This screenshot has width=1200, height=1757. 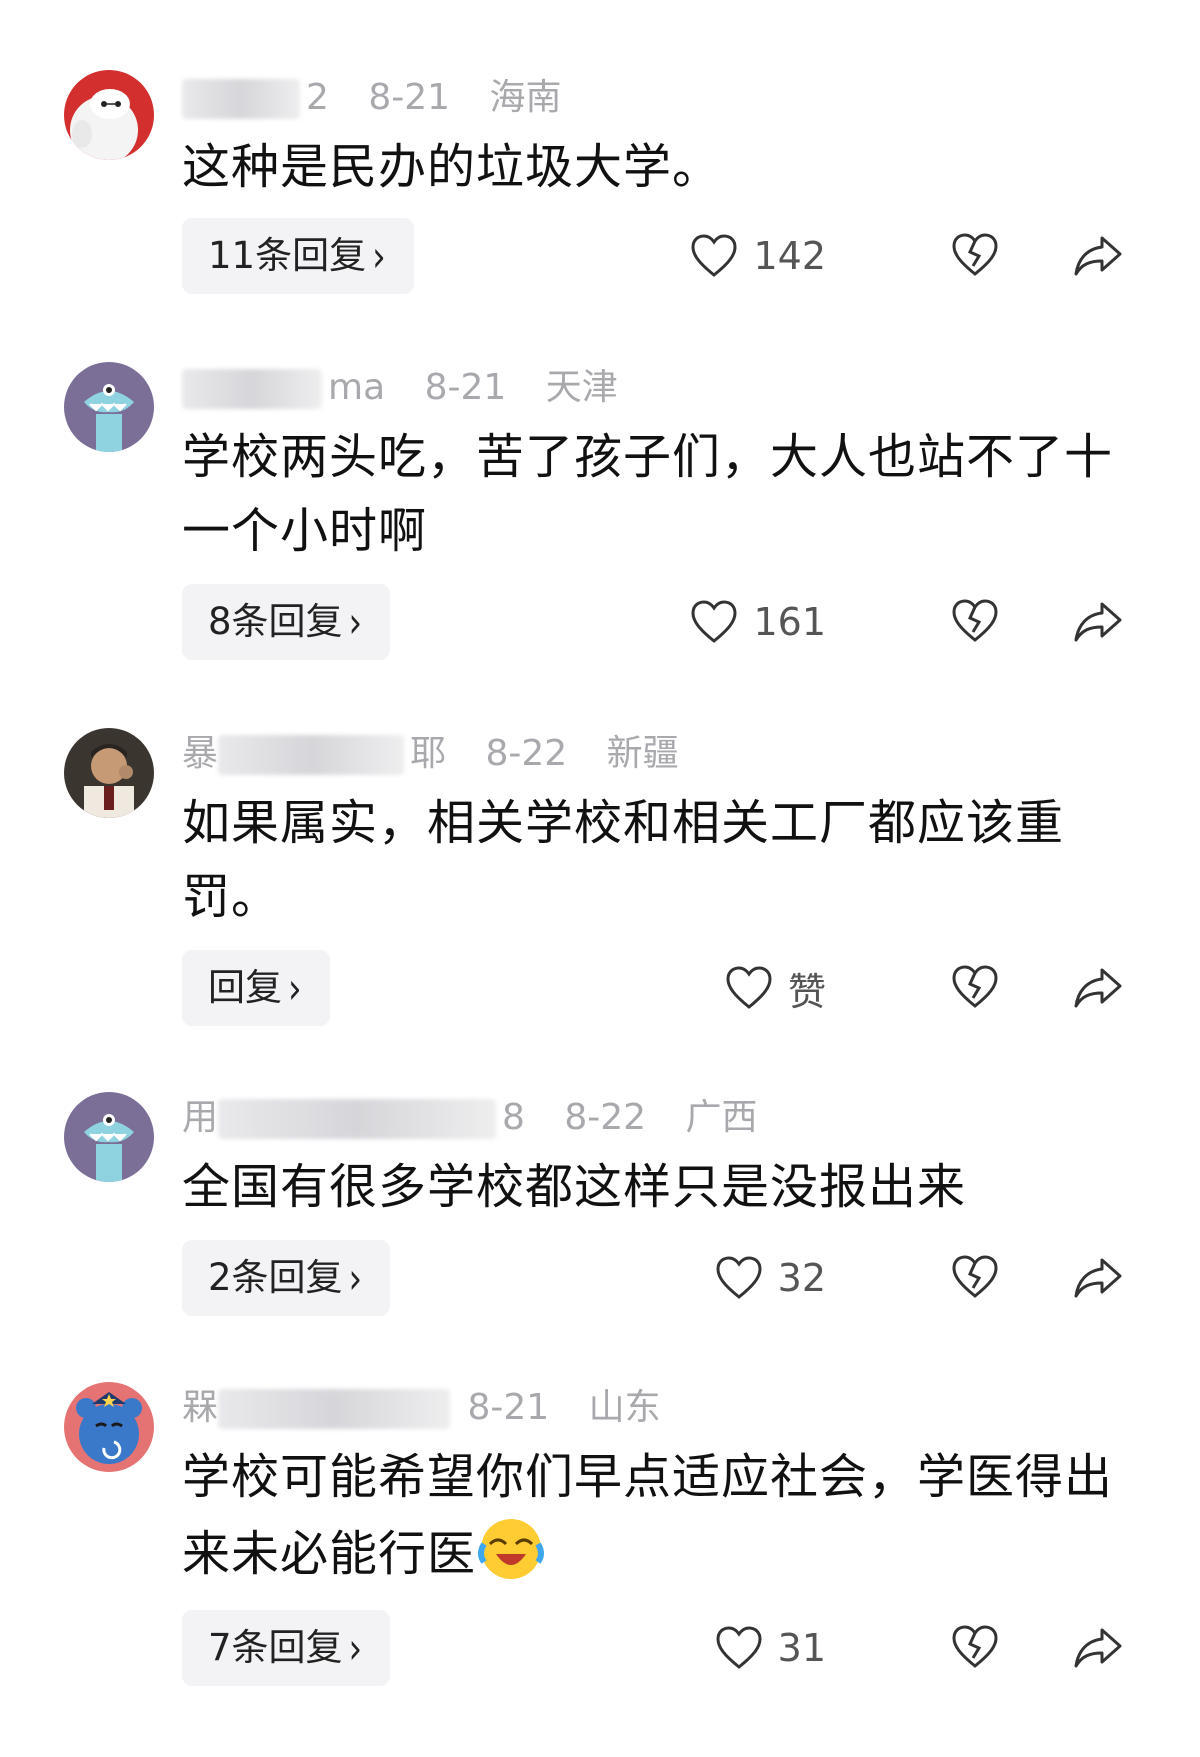 I want to click on comment-meta: 2 8-21 海南, so click(x=386, y=98).